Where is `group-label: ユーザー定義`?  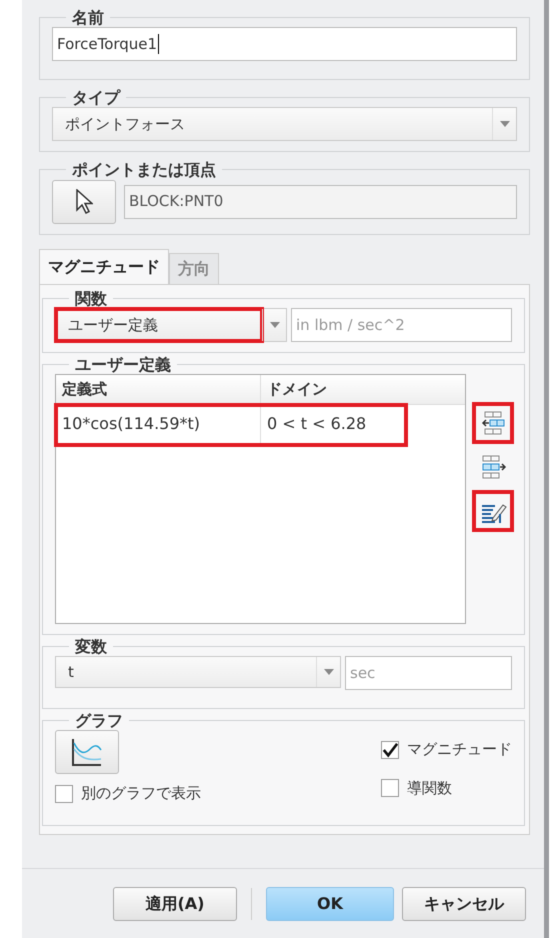
group-label: ユーザー定義 is located at coordinates (123, 364).